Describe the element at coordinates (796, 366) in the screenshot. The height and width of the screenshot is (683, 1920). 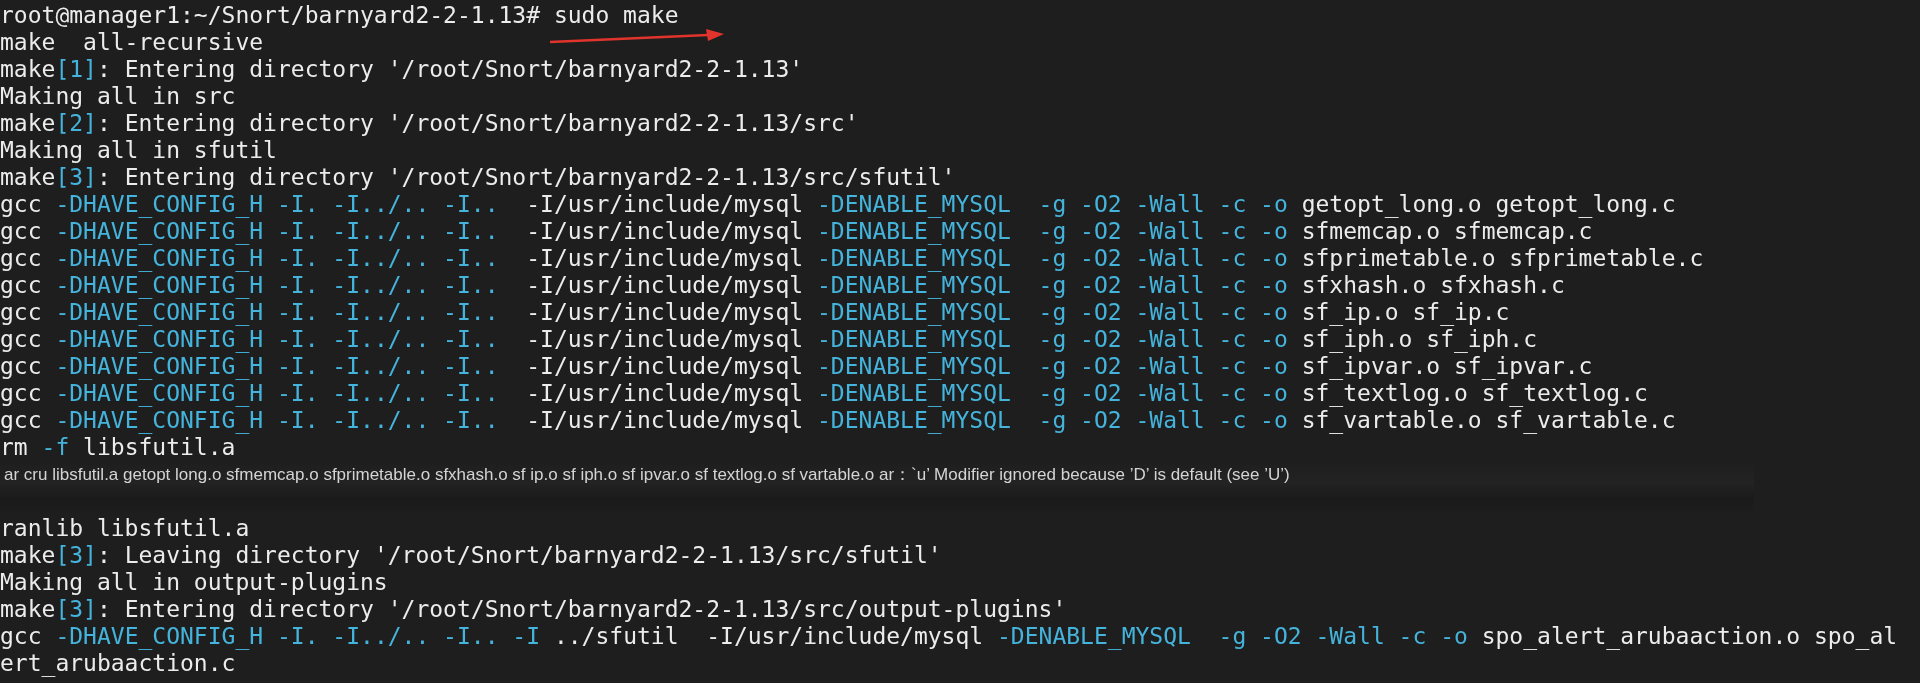
I see `terminal-line: gcc -DHAVE_CONFIG_H -I. -I../.. -I.. -I/usr/include/mysql -DENABLE_MYSQL -g -O2 -Wall -c -o sf_ipvar.o sf_ipvar.c` at that location.